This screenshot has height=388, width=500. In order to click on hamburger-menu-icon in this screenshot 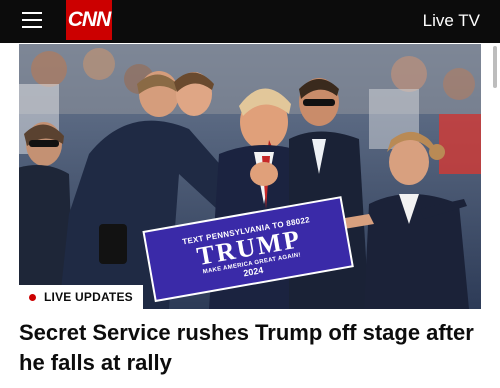, I will do `click(32, 20)`.